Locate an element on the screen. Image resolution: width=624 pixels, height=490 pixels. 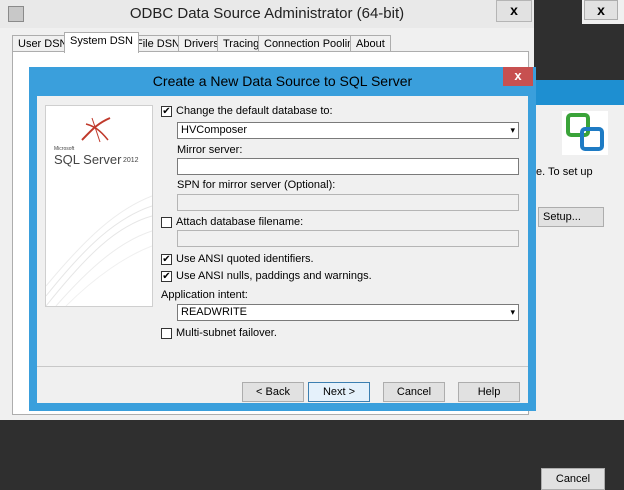
mirror-server-label: Mirror server: is located at coordinates (210, 150).